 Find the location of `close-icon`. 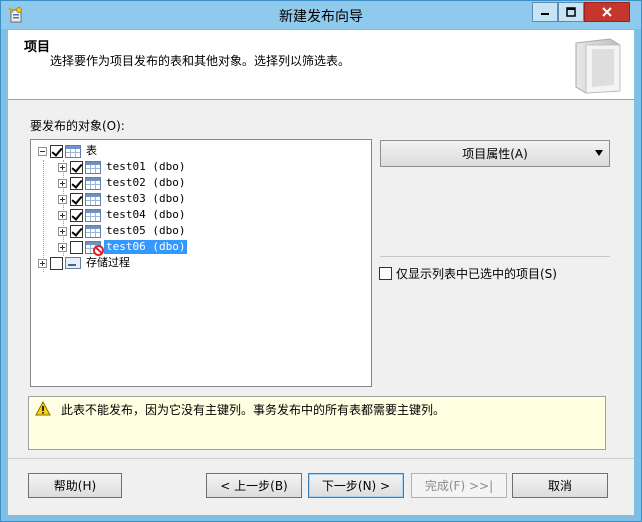

close-icon is located at coordinates (607, 12).